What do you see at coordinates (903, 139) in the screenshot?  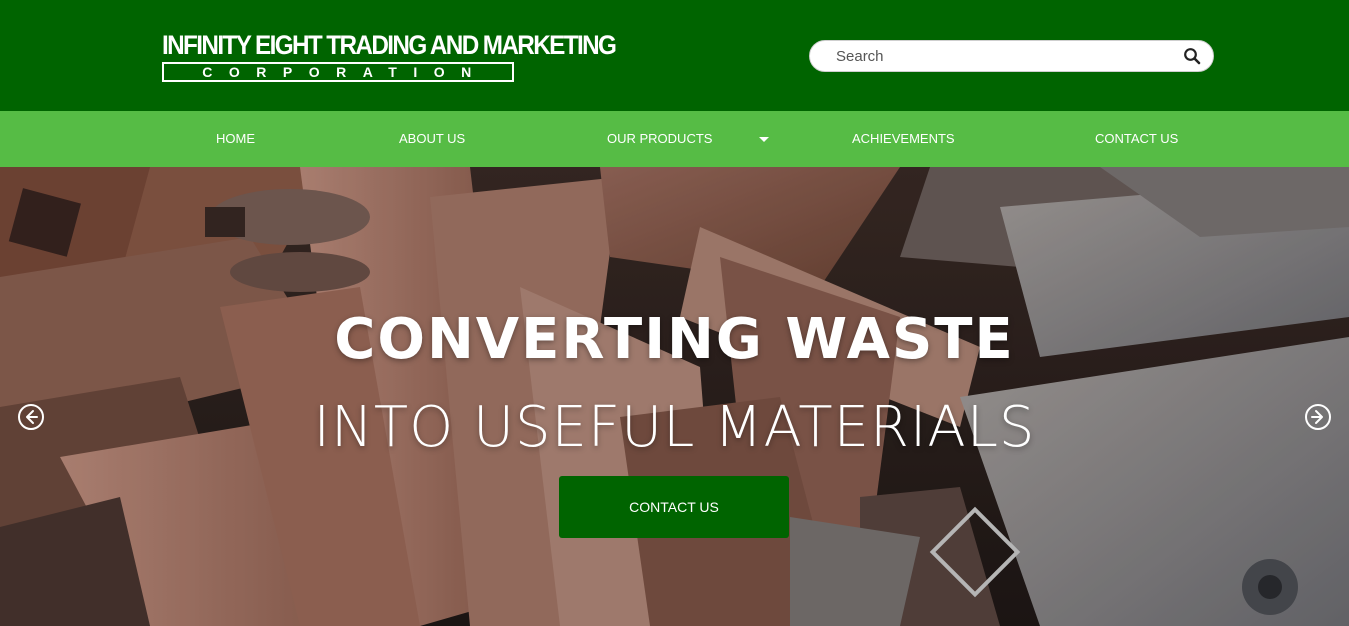 I see `nav-item-achievements: ACHIEVEMENTS` at bounding box center [903, 139].